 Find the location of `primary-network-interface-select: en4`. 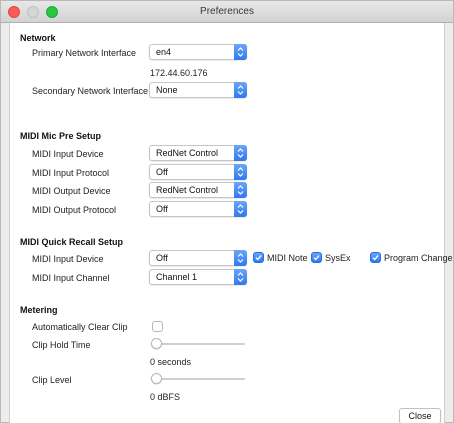

primary-network-interface-select: en4 is located at coordinates (198, 52).